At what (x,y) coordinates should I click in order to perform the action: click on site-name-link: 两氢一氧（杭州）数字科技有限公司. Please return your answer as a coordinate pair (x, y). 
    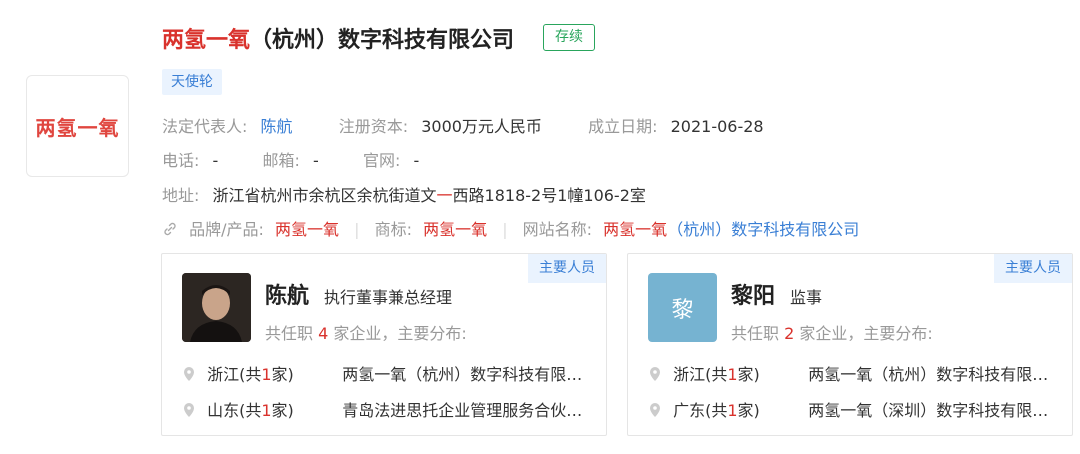
    Looking at the image, I should click on (731, 229).